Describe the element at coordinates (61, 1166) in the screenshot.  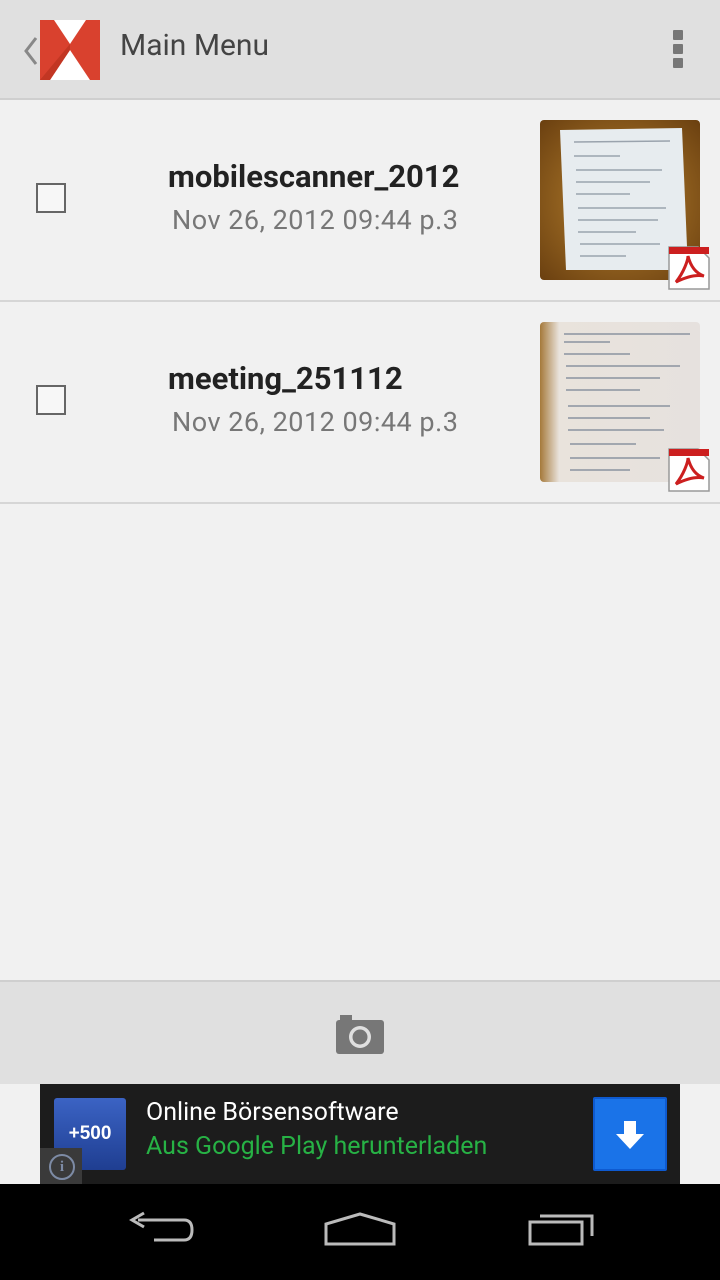
I see `info-icon: i` at that location.